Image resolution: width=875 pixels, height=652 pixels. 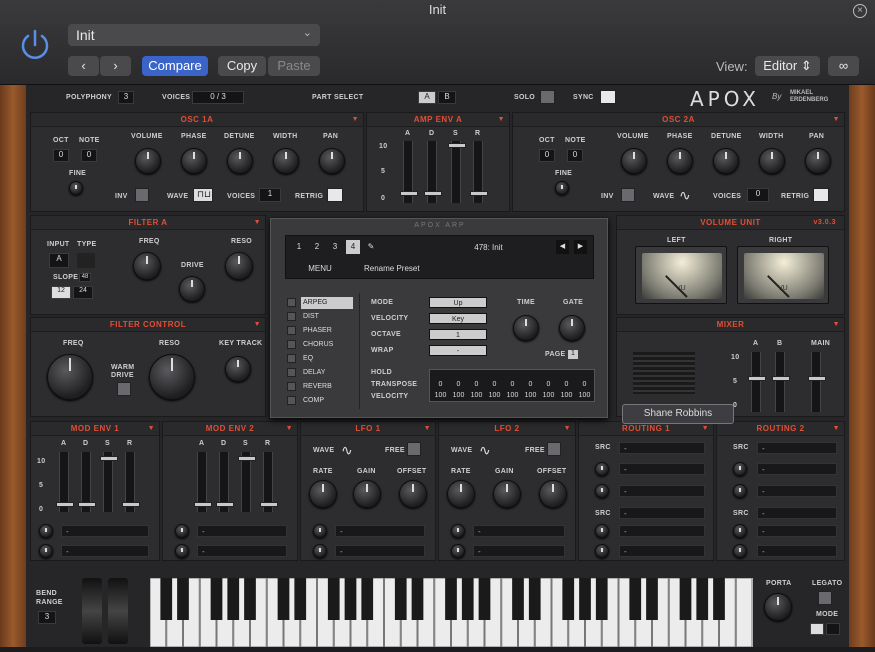 I want to click on amp-attack-fader, so click(x=409, y=172).